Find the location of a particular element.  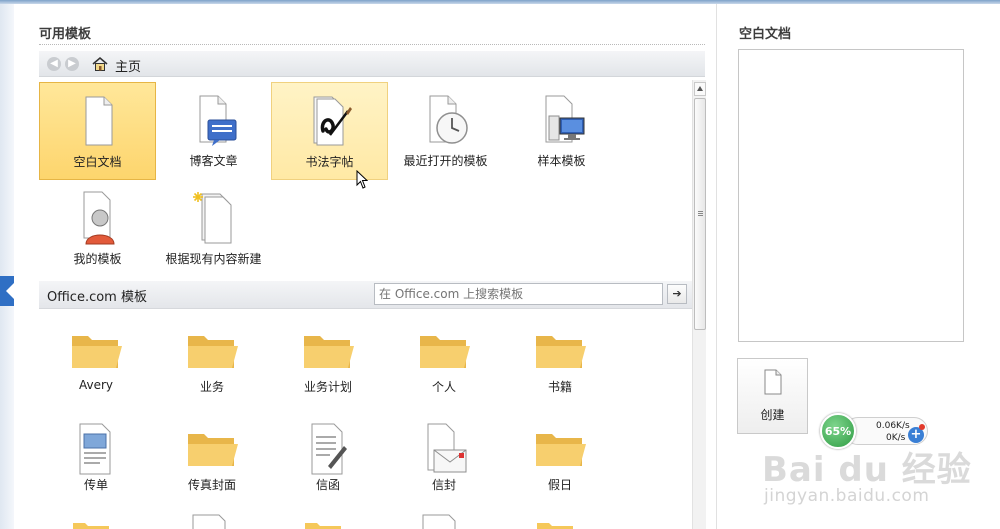

tile-label: 假日 is located at coordinates (559, 485).